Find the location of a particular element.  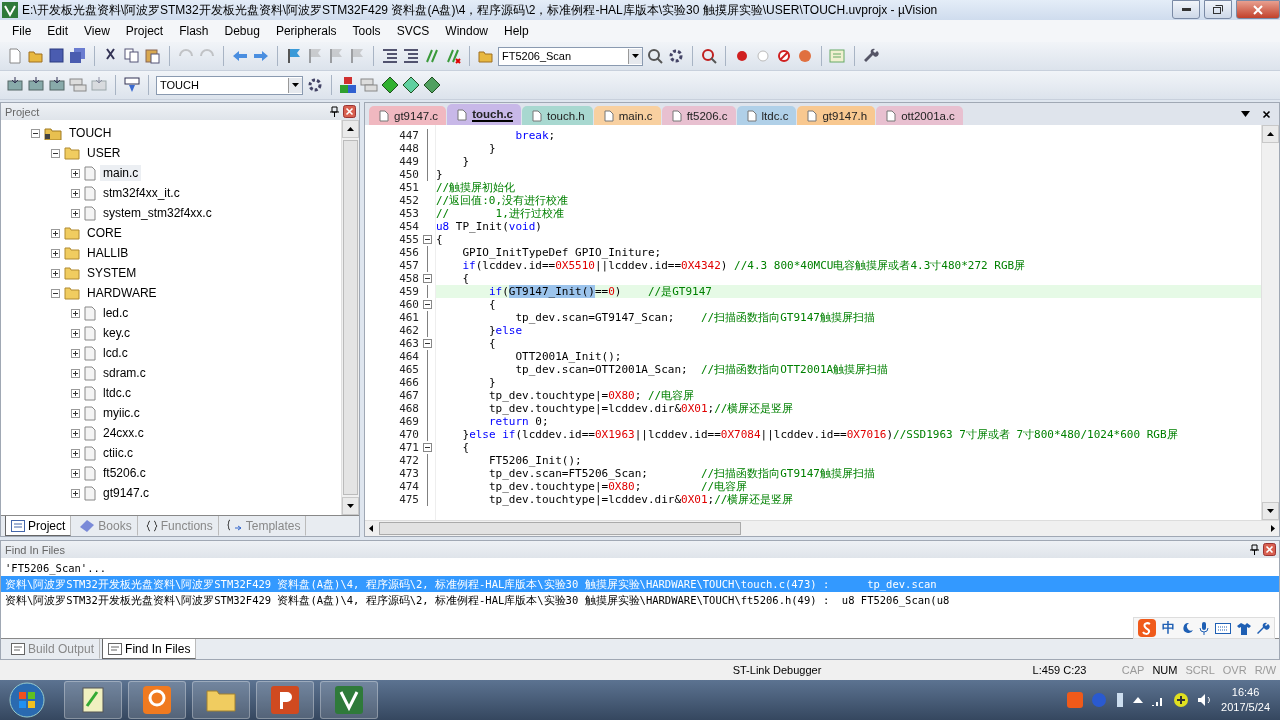

flag-icon is located at coordinates (294, 56).